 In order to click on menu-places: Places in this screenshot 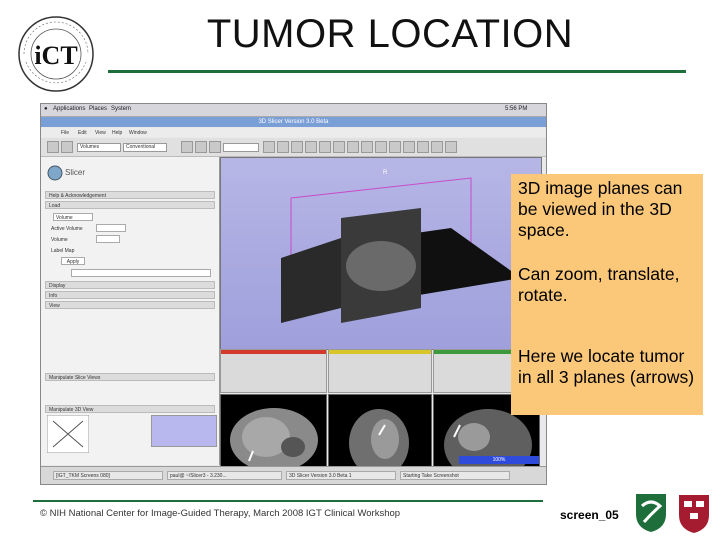, I will do `click(98, 109)`.